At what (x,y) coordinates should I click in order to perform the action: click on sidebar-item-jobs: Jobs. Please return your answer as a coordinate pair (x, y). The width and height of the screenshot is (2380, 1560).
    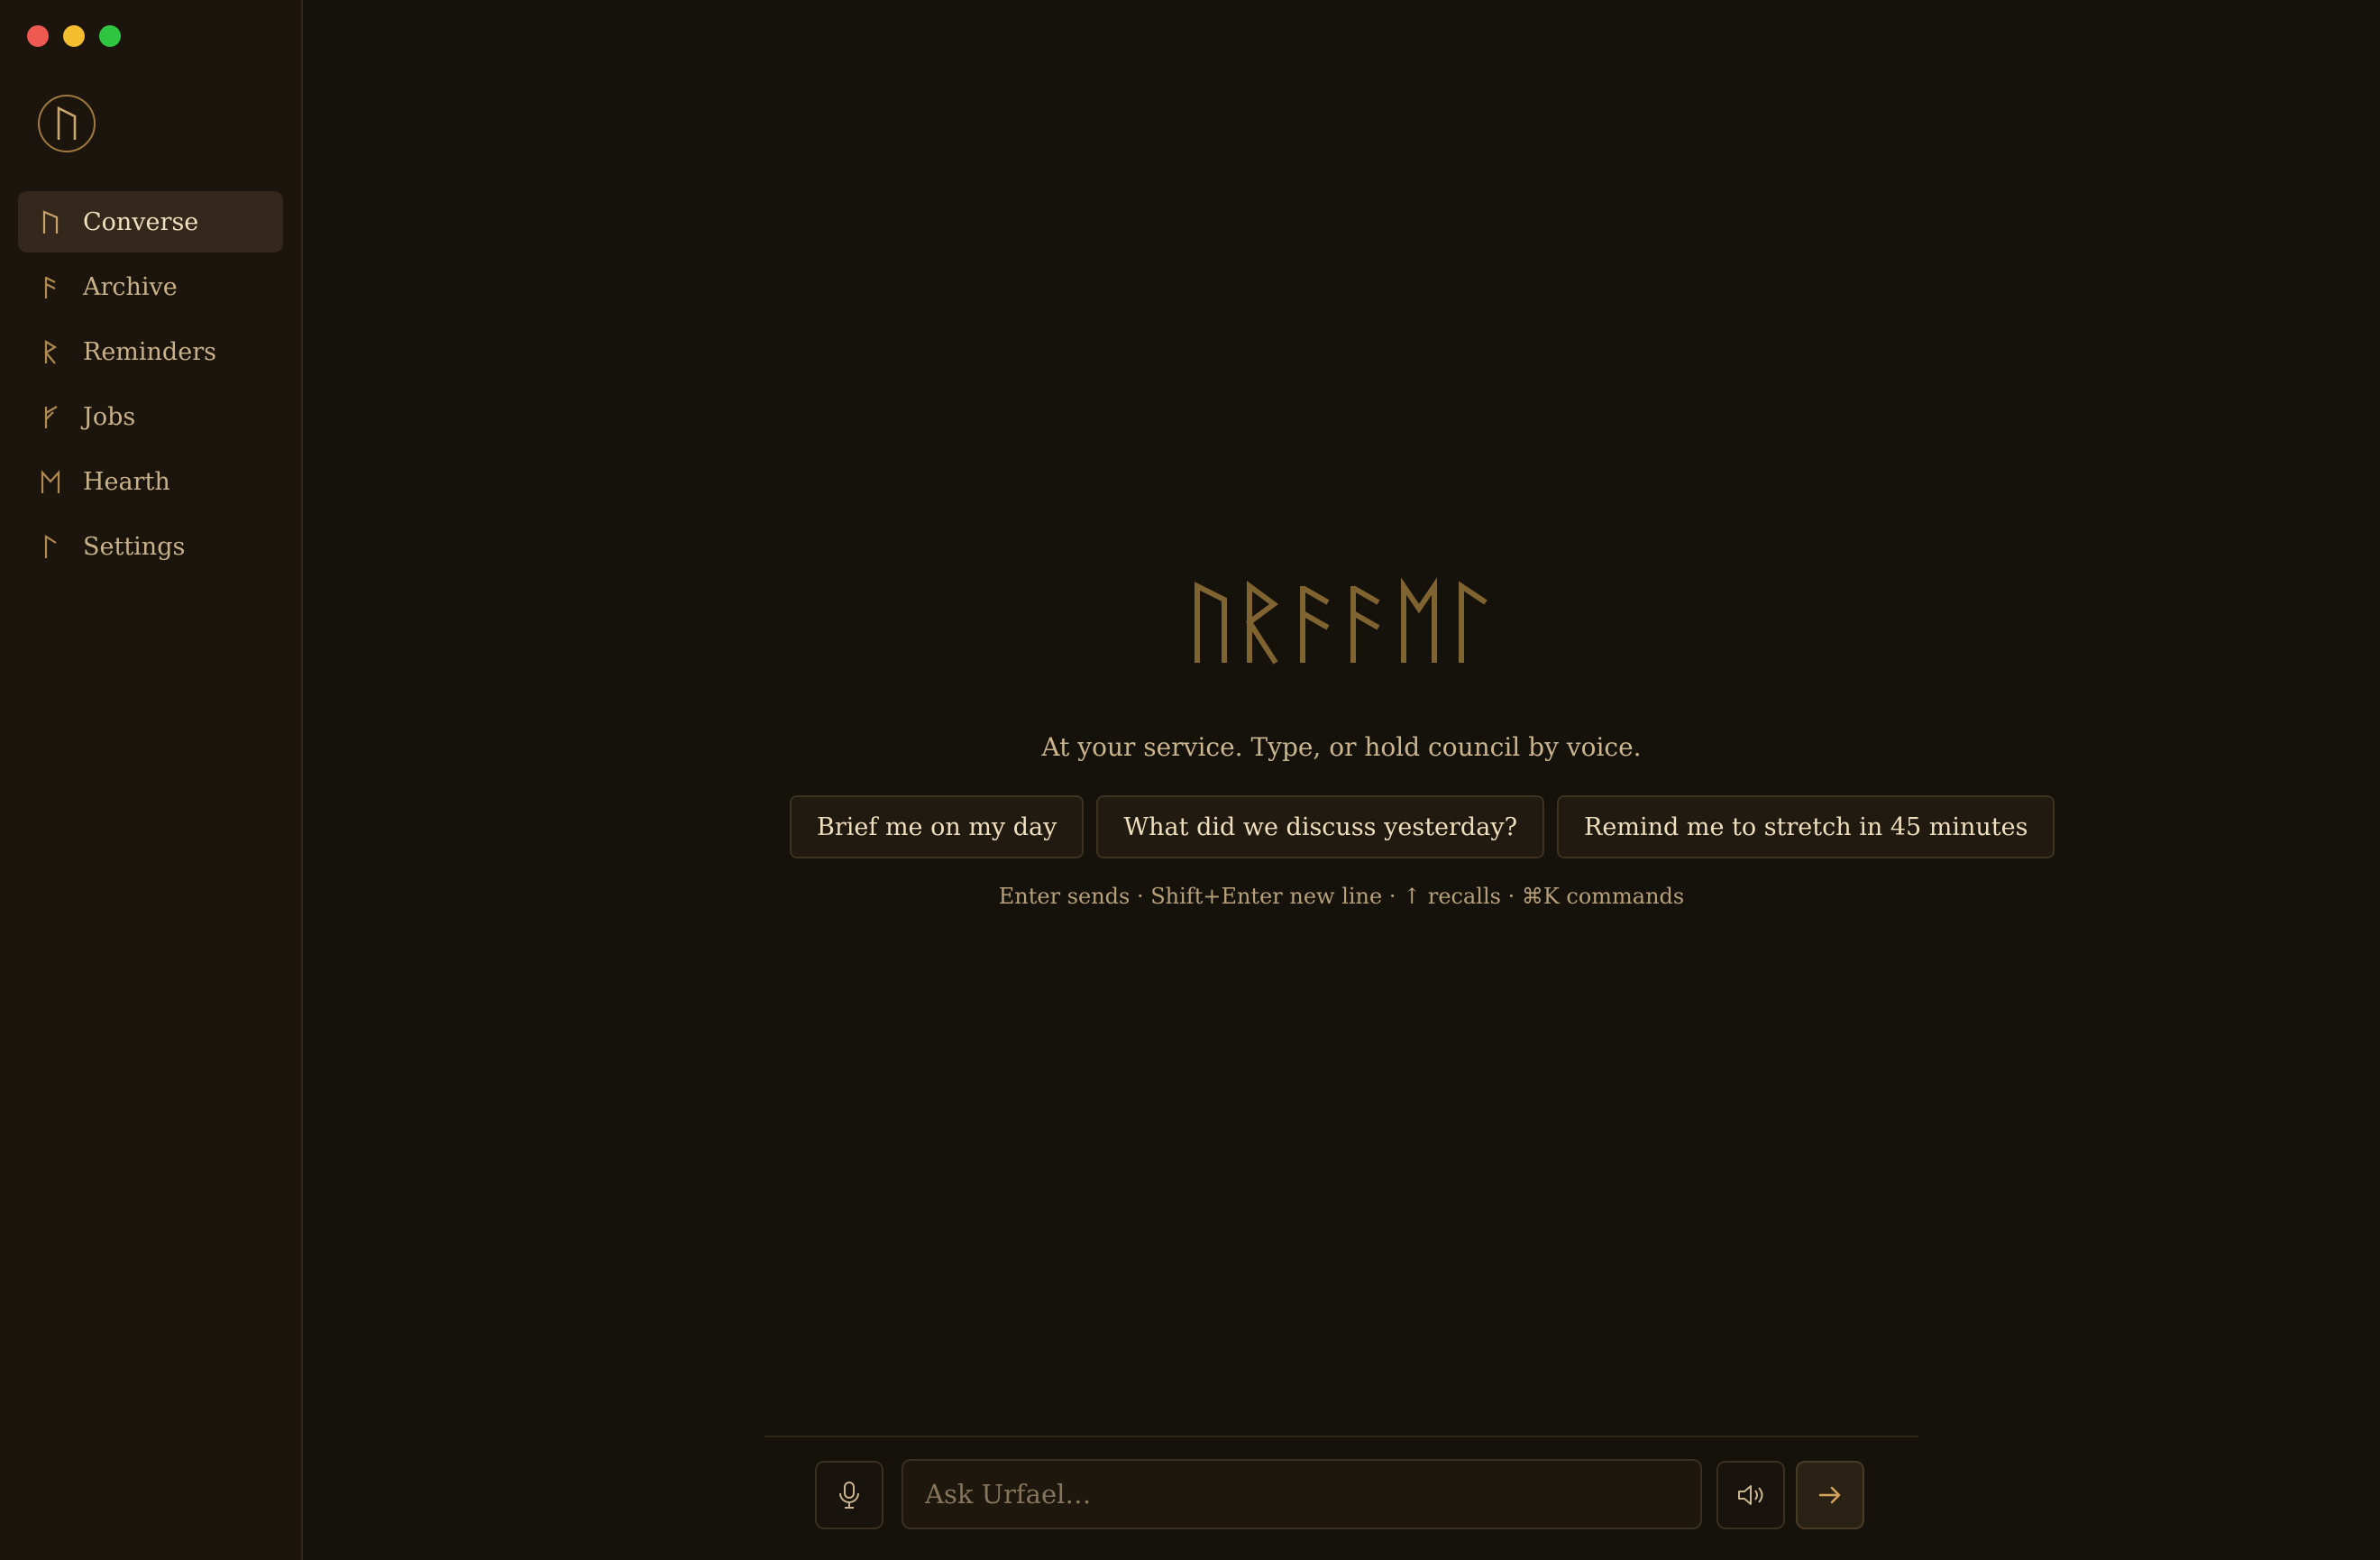
    Looking at the image, I should click on (150, 417).